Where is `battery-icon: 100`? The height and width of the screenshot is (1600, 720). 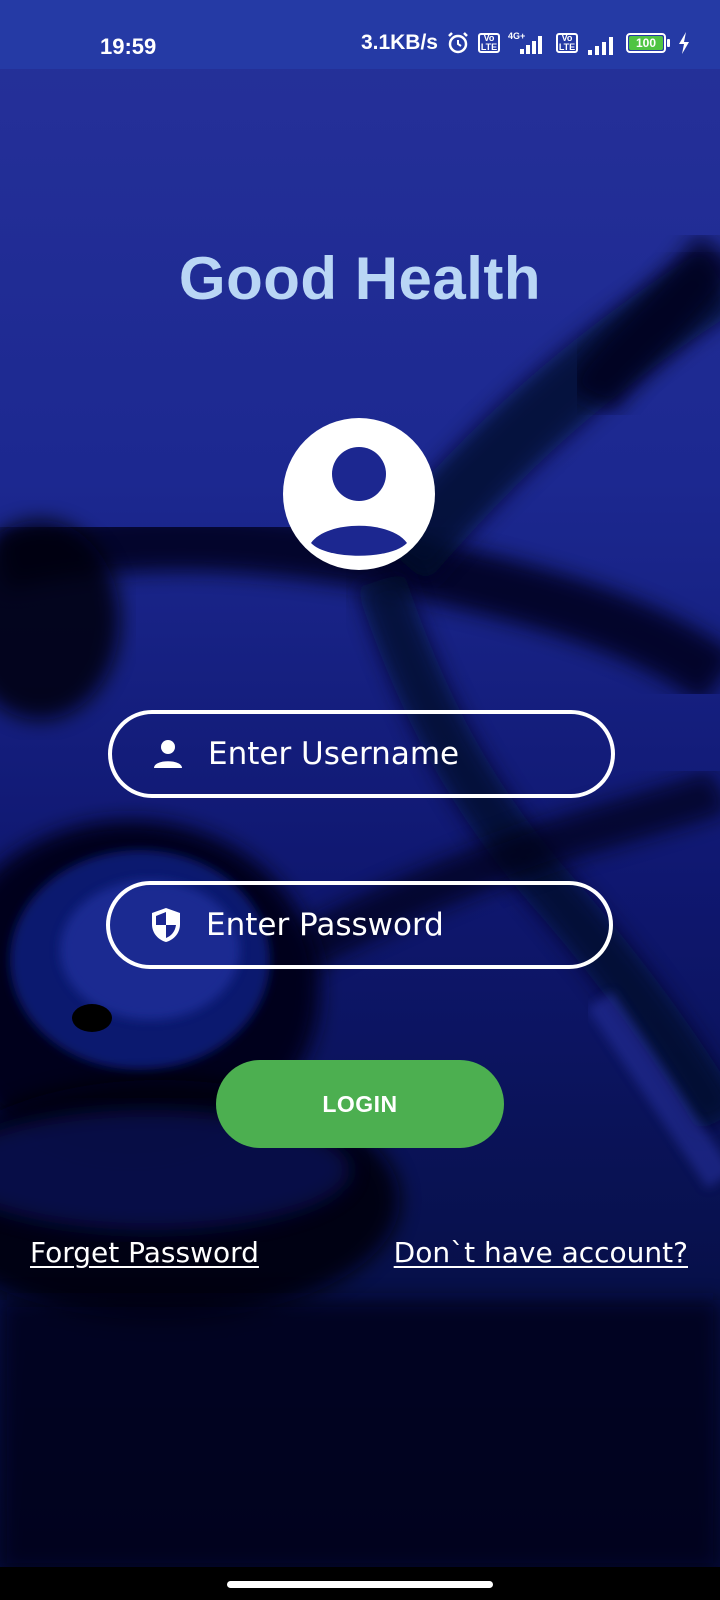 battery-icon: 100 is located at coordinates (648, 43).